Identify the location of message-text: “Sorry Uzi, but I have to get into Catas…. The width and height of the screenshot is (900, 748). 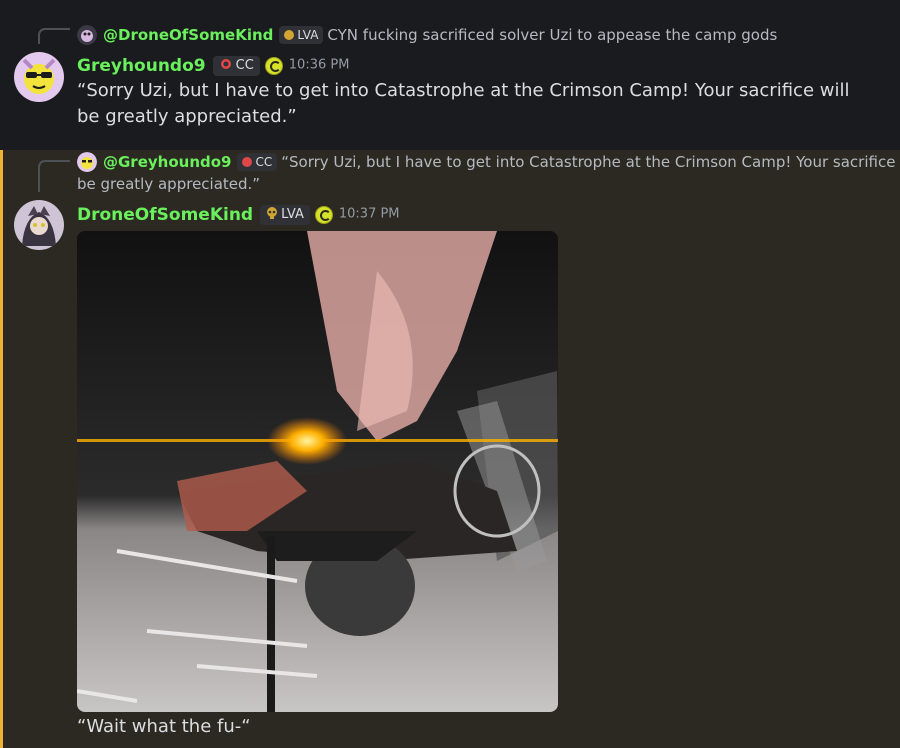
(463, 103).